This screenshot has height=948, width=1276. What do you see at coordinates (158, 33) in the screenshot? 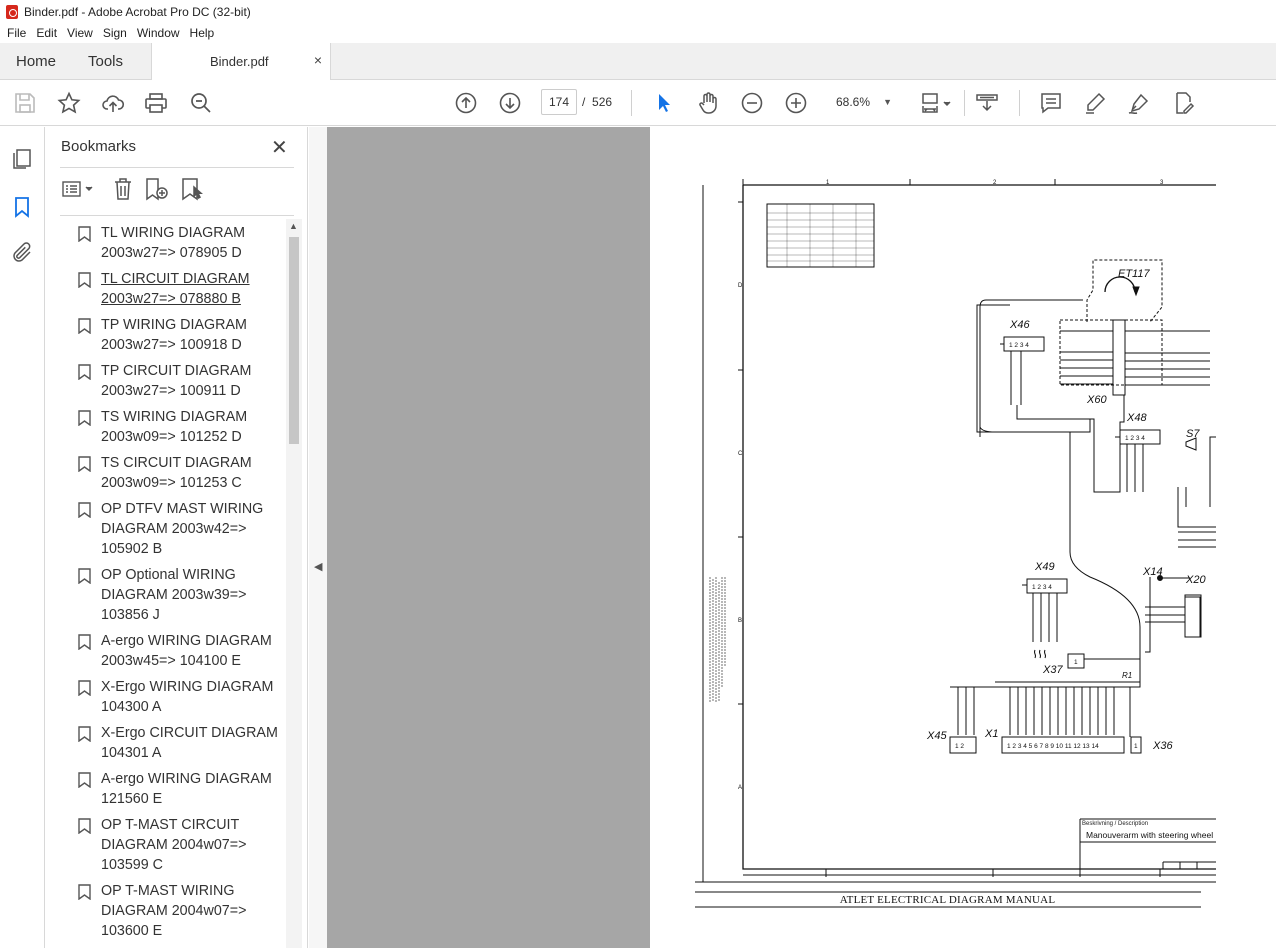
I see `menu-window: Window` at bounding box center [158, 33].